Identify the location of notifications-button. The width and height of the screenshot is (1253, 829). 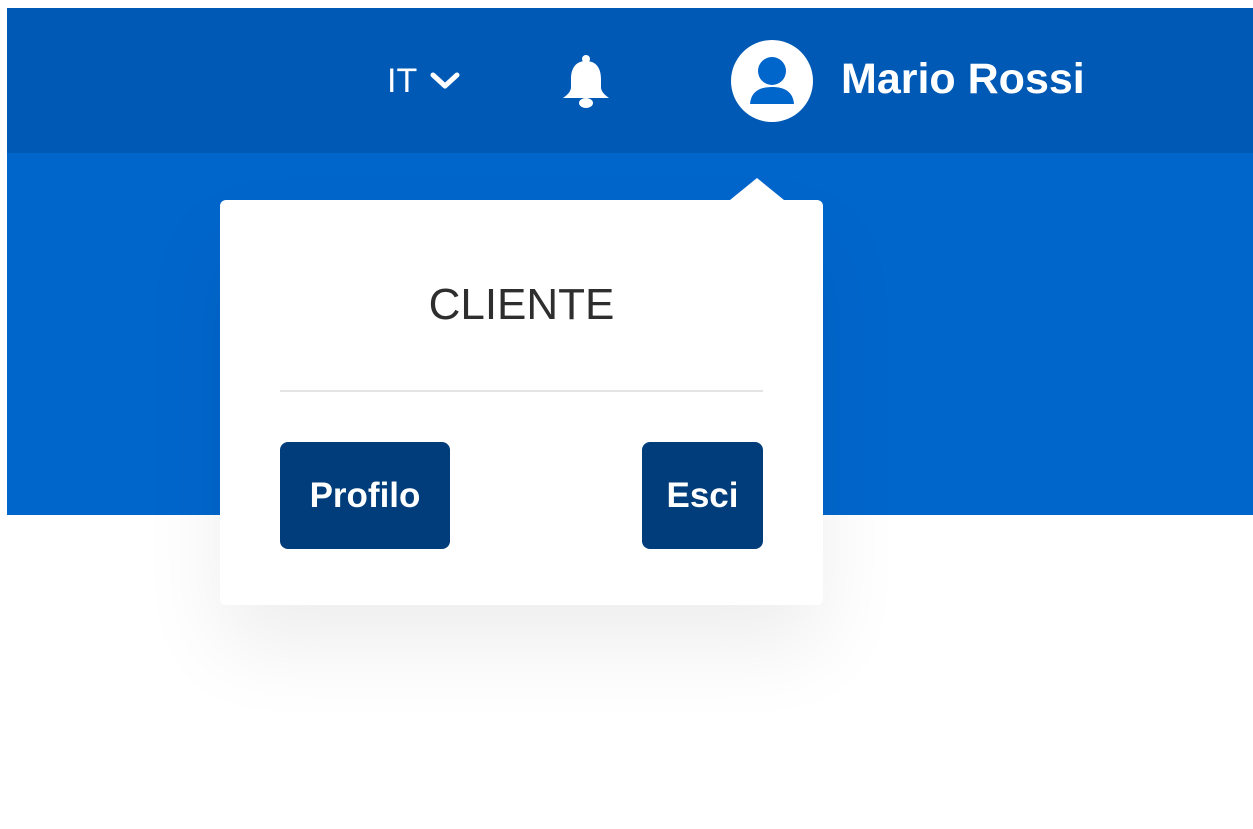
(586, 81).